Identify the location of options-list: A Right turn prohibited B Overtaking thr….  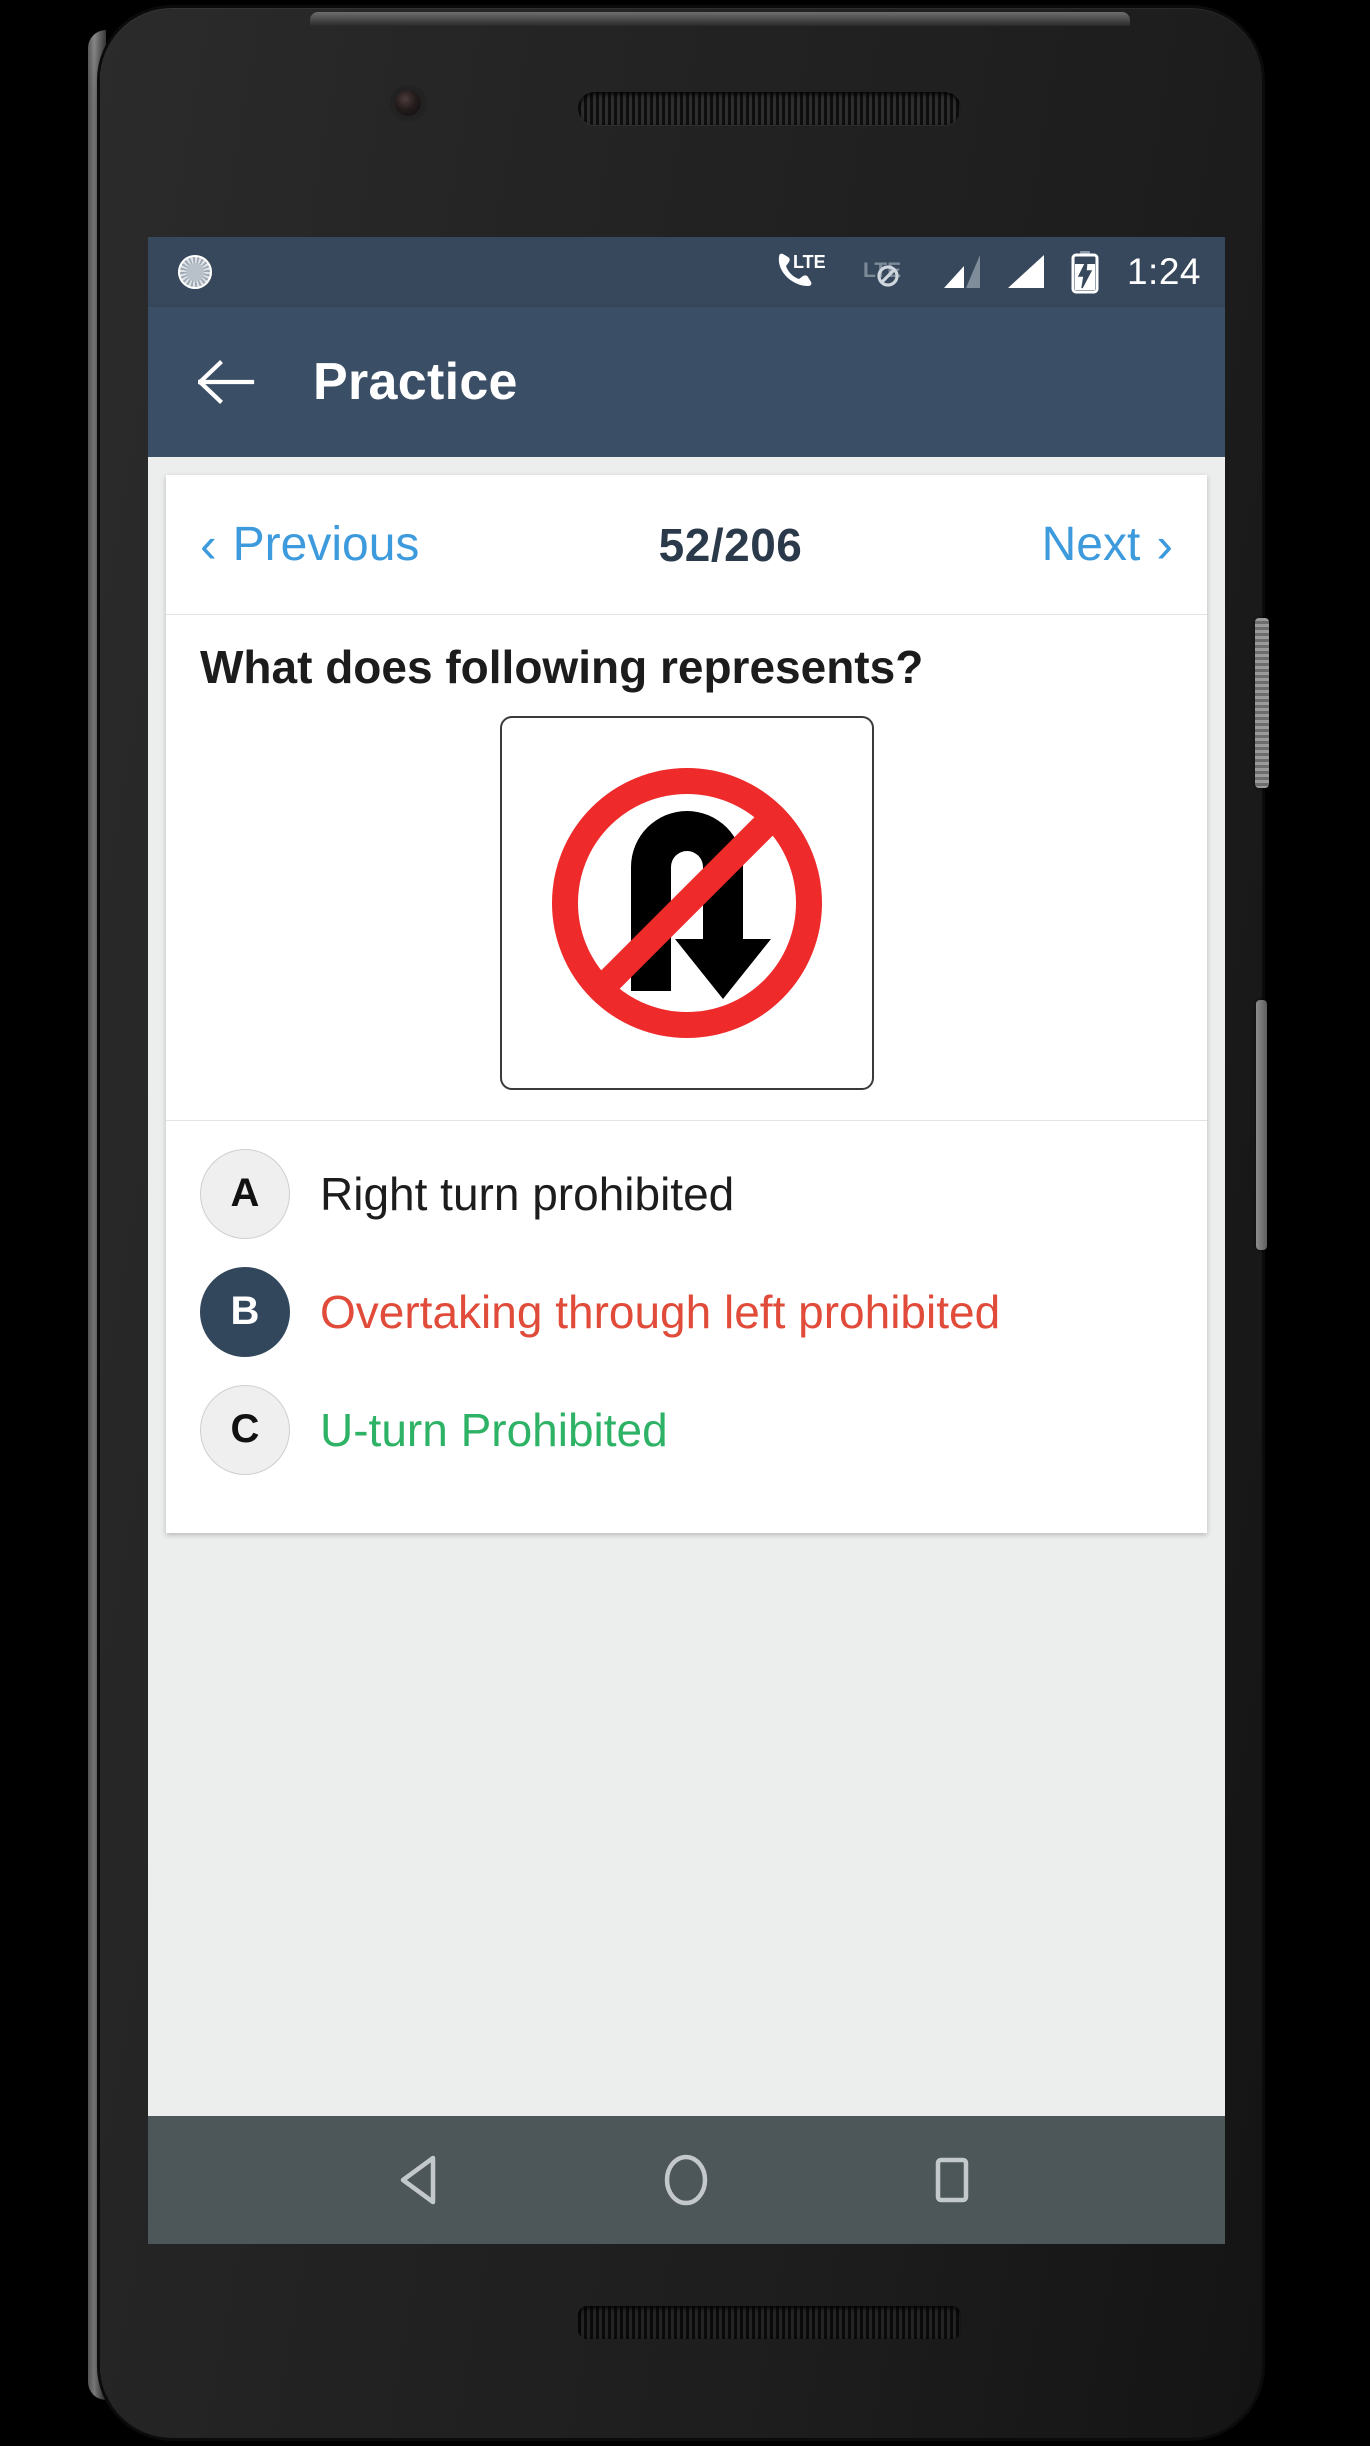
(686, 1327).